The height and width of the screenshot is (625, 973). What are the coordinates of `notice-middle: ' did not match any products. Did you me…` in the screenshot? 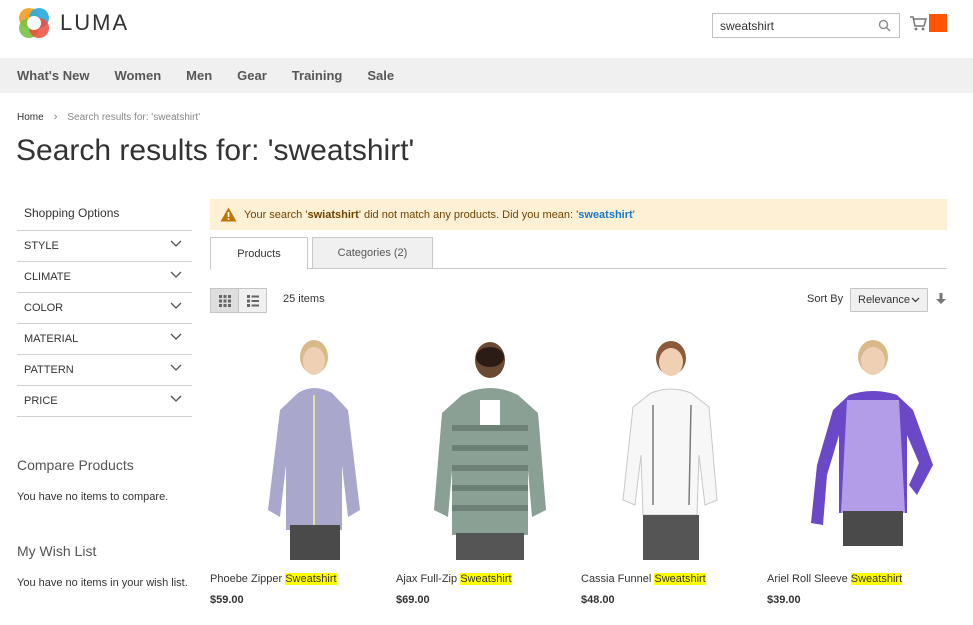 It's located at (468, 214).